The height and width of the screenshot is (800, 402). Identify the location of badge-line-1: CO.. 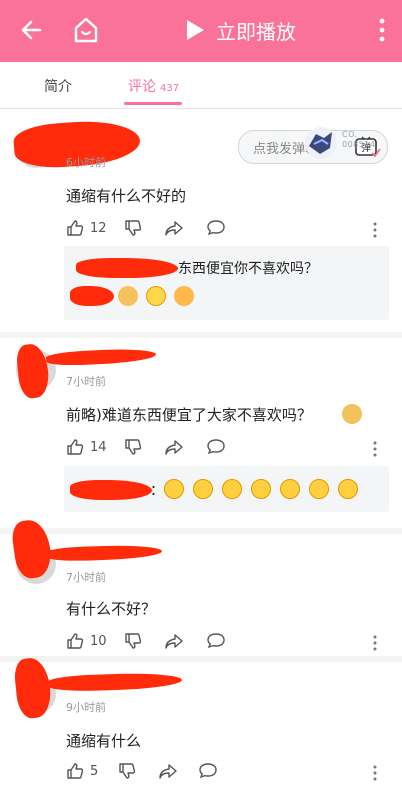
(350, 134).